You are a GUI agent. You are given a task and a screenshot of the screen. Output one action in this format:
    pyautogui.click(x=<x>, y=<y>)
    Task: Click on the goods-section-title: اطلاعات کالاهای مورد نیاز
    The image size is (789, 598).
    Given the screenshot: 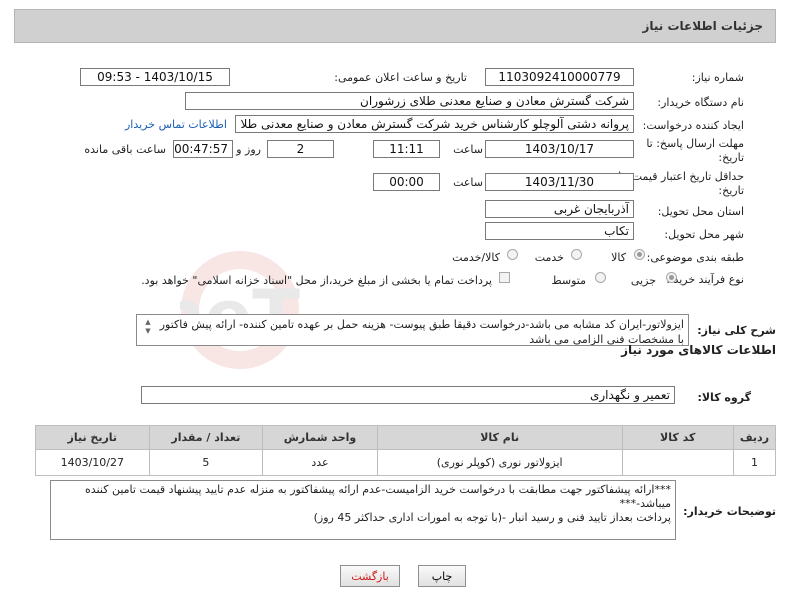 What is the action you would take?
    pyautogui.click(x=698, y=350)
    